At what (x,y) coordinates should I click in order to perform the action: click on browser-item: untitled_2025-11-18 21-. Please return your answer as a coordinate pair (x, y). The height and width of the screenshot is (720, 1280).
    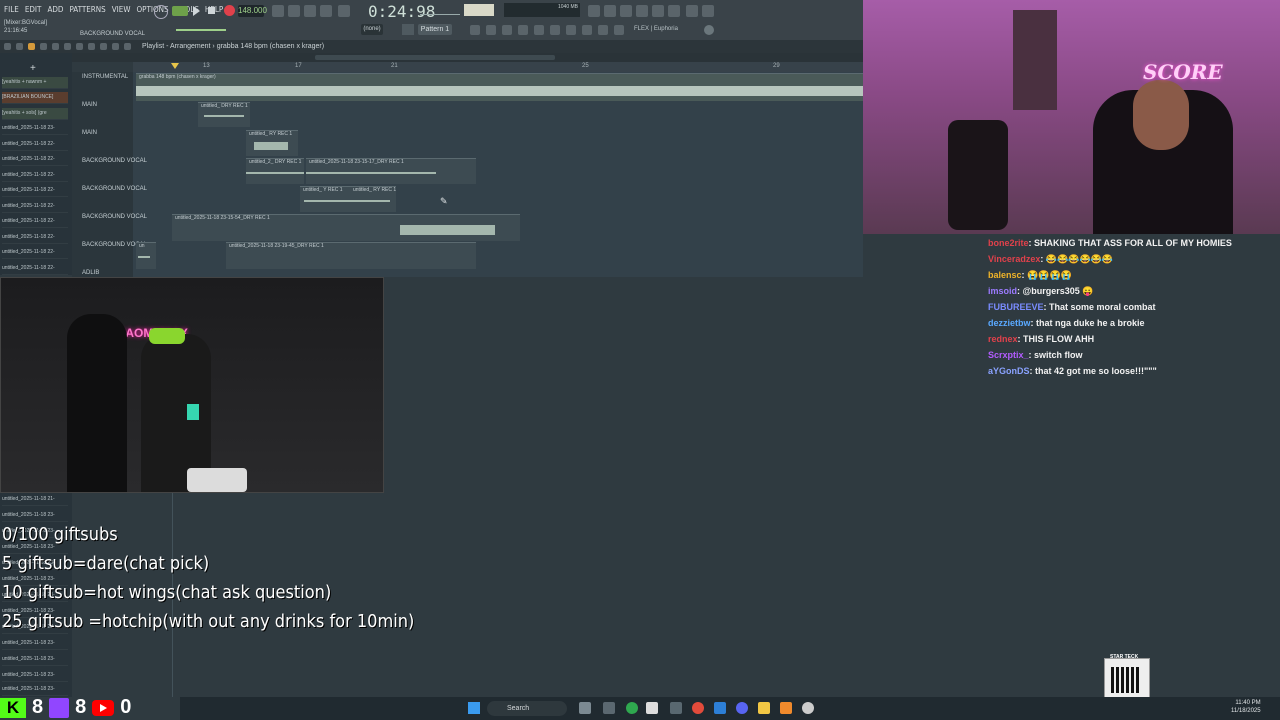
    Looking at the image, I should click on (35, 500).